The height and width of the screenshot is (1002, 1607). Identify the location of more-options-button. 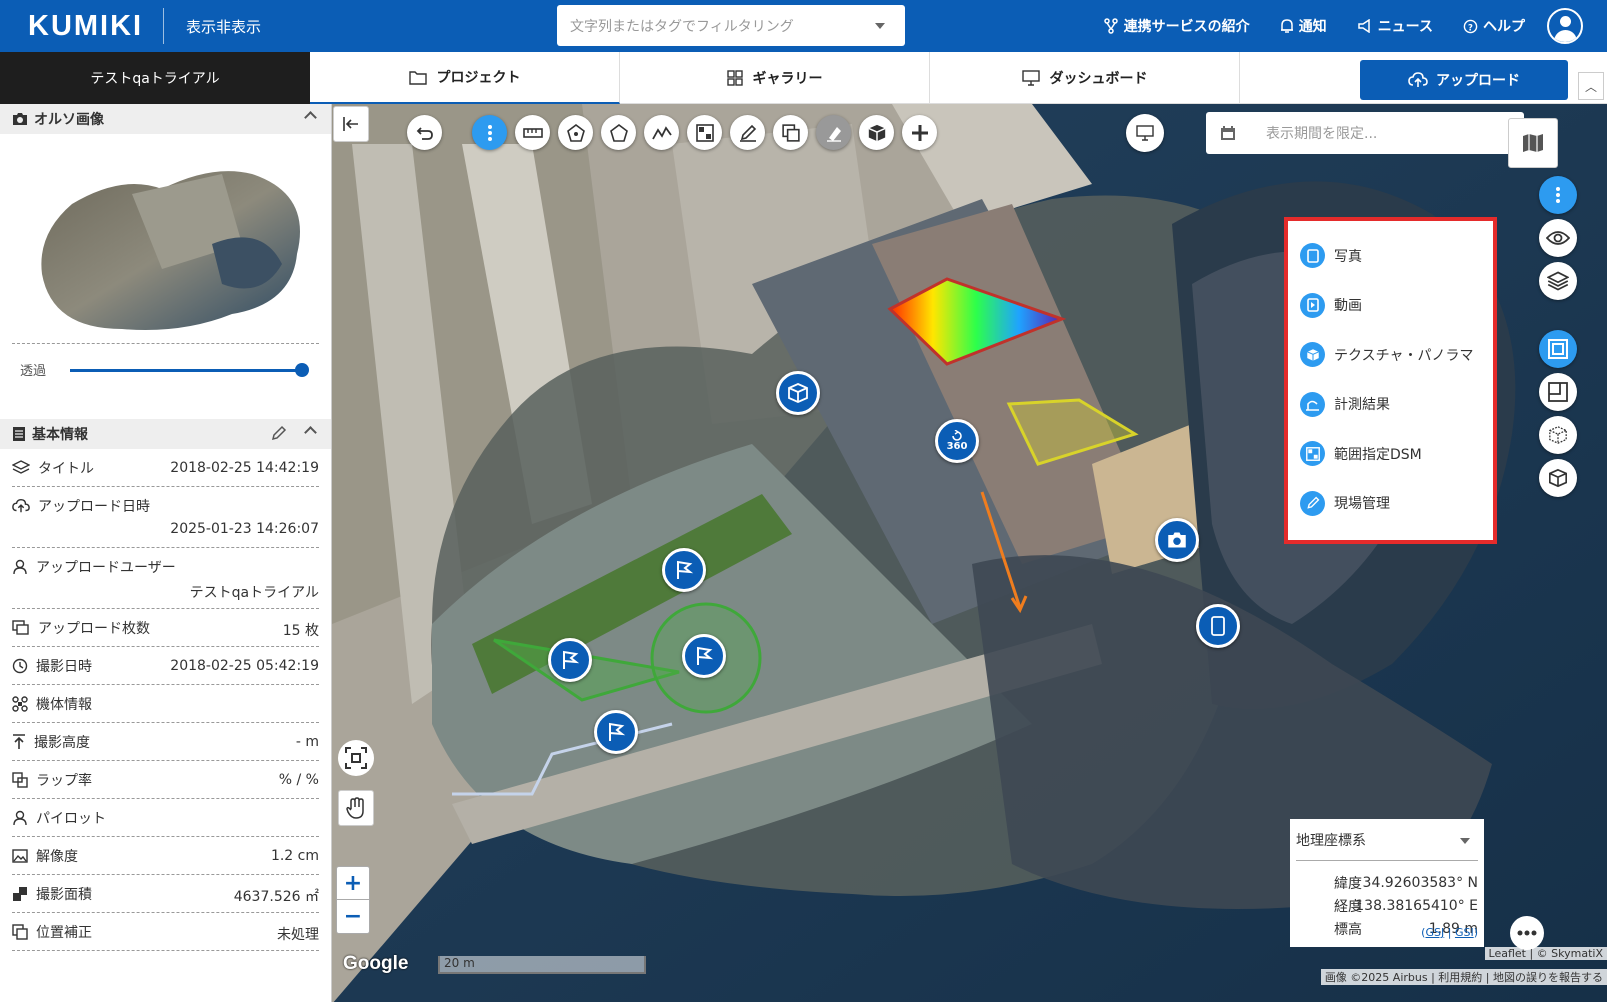
(1527, 933).